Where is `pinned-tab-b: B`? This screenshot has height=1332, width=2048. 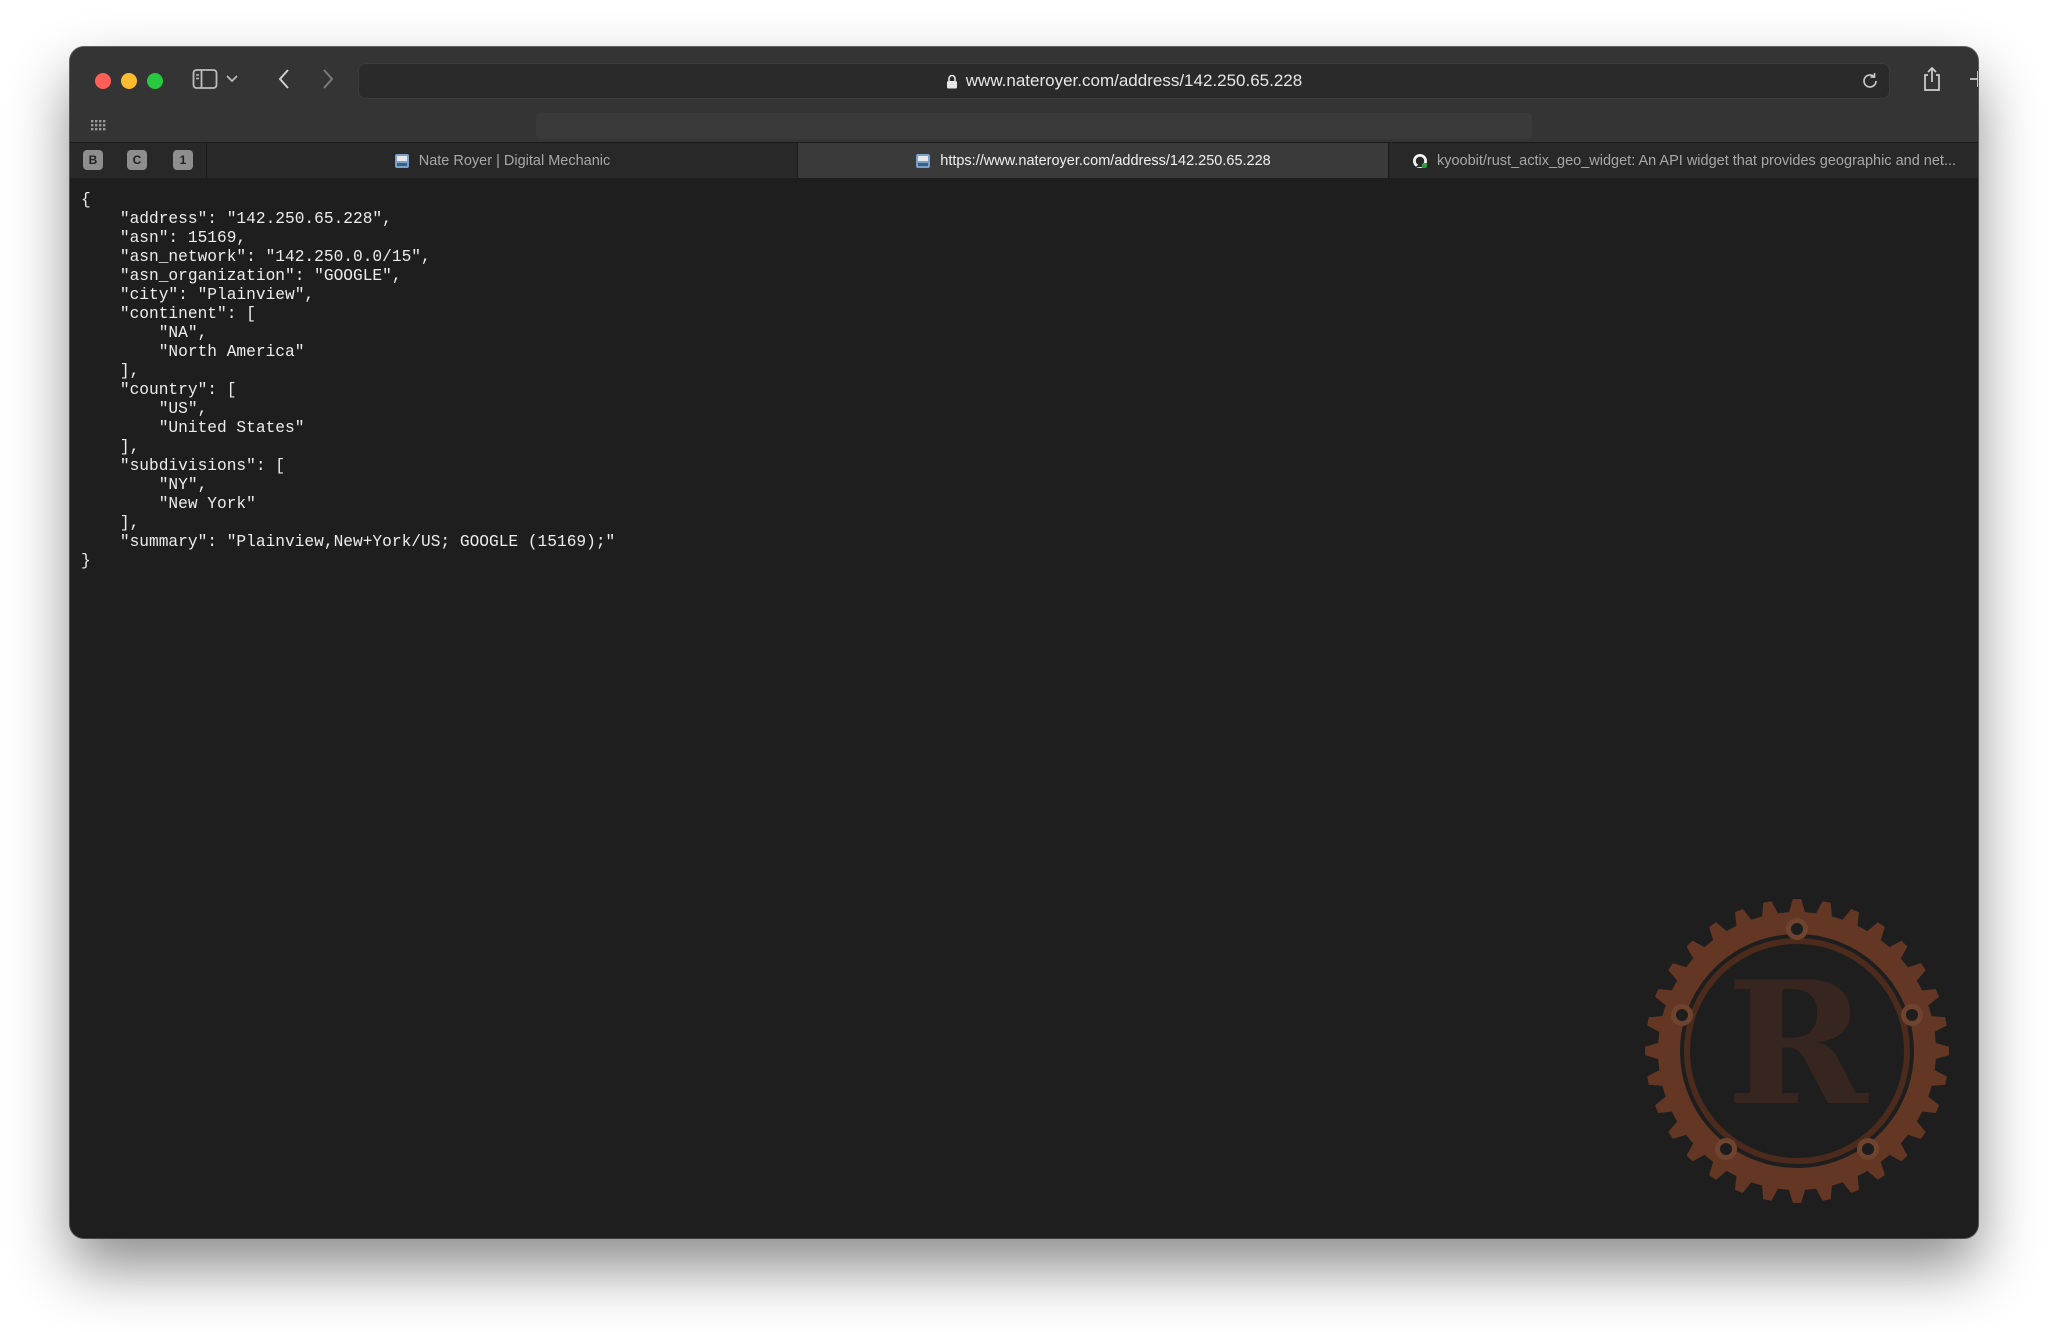 pinned-tab-b: B is located at coordinates (93, 160).